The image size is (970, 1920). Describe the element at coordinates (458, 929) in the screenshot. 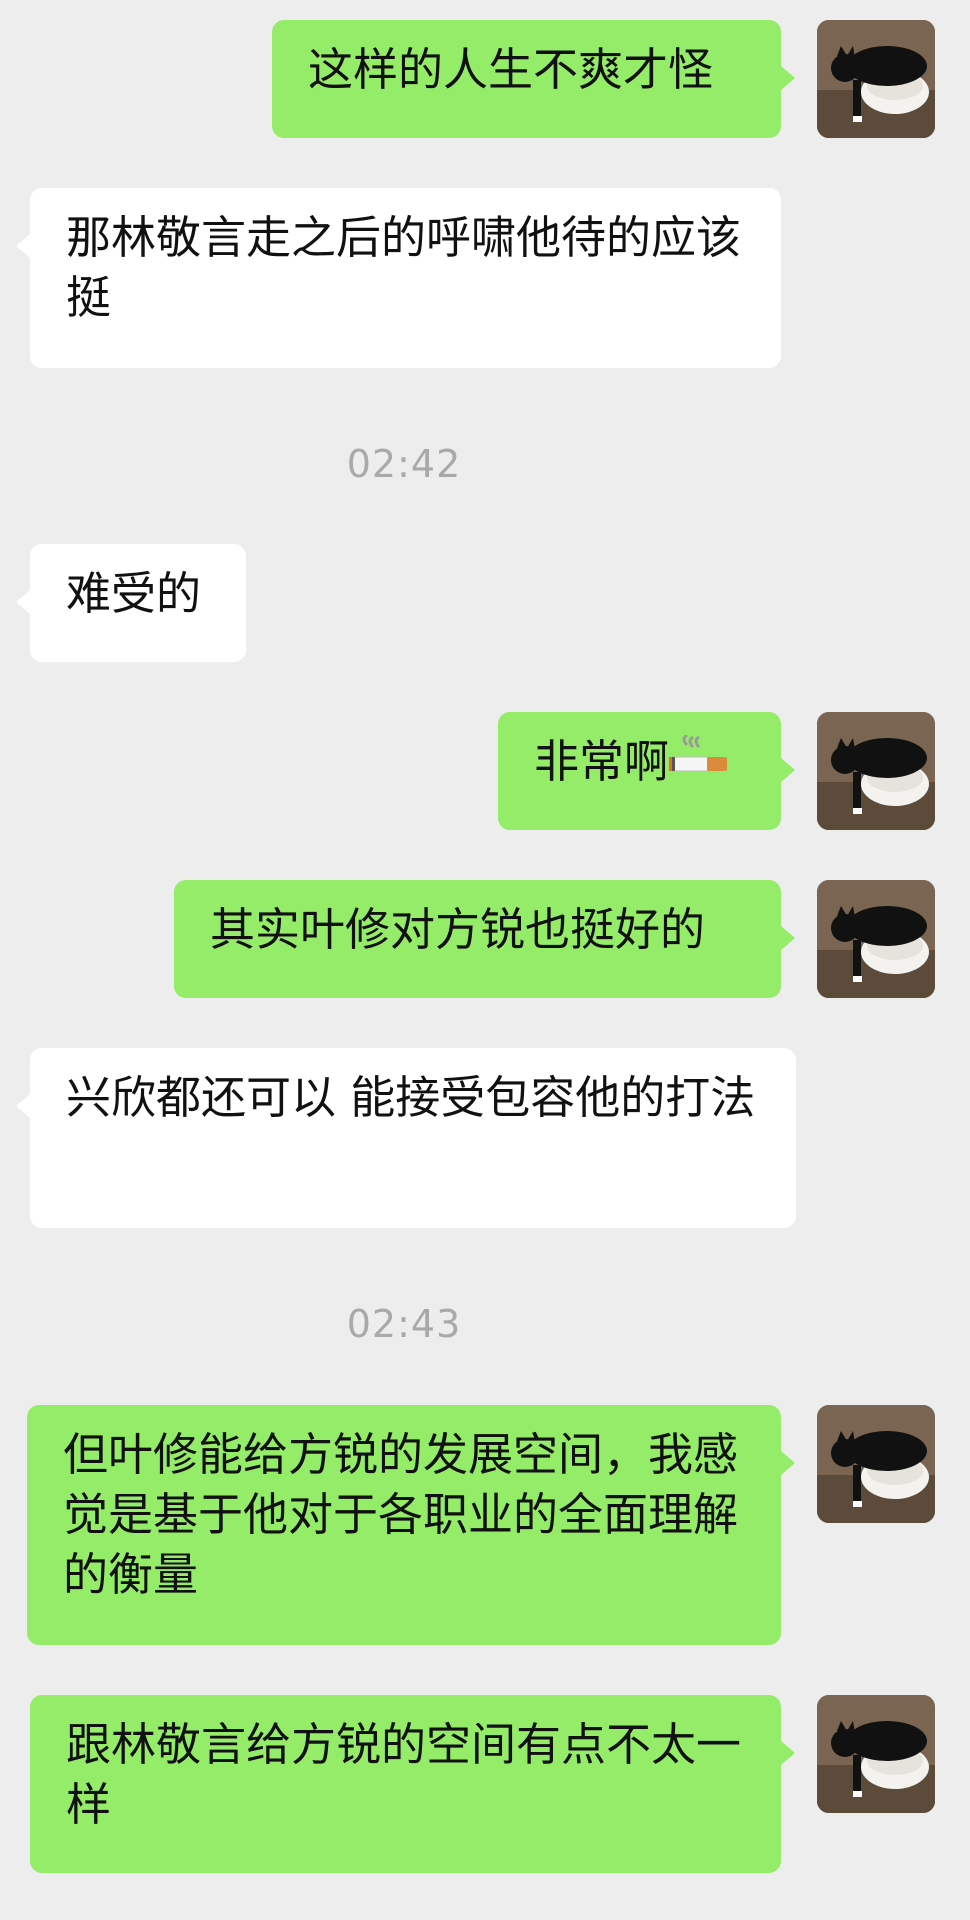

I see `message-text: 其实叶修对方锐也挺好的` at that location.